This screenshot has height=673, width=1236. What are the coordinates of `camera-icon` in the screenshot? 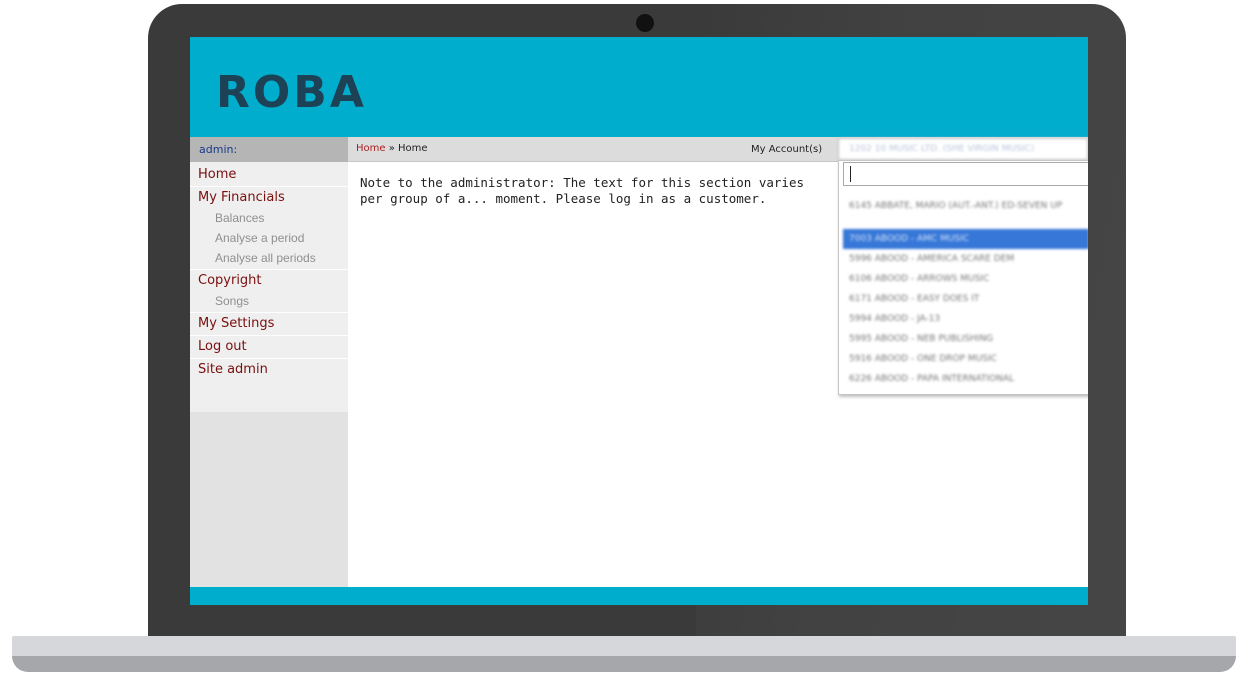 It's located at (645, 23).